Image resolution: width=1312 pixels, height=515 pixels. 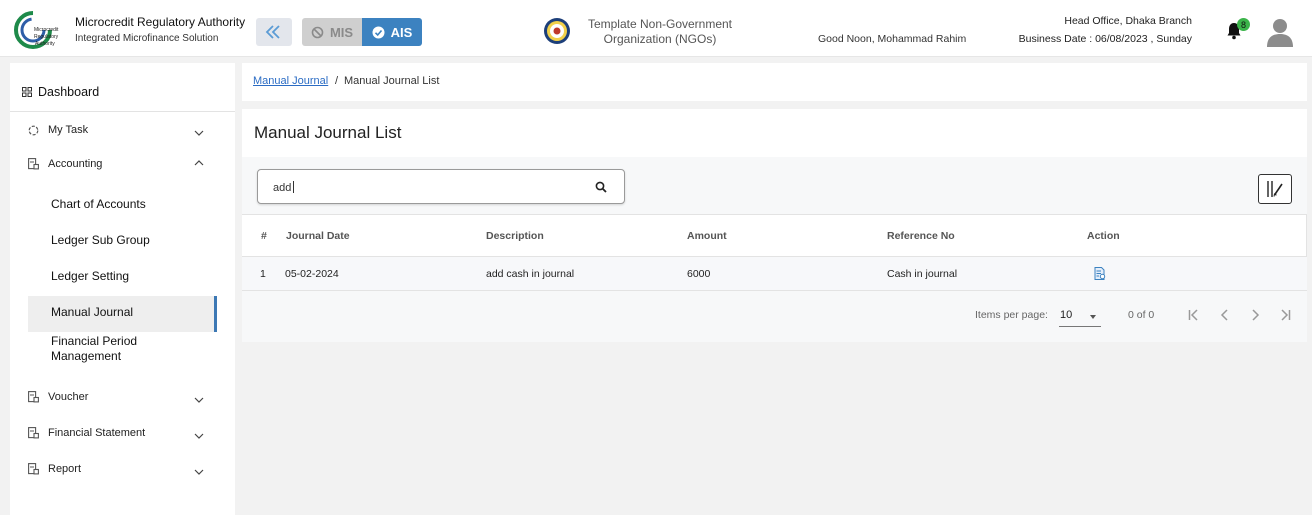 What do you see at coordinates (46, 30) in the screenshot?
I see `svg-text: Microcredit` at bounding box center [46, 30].